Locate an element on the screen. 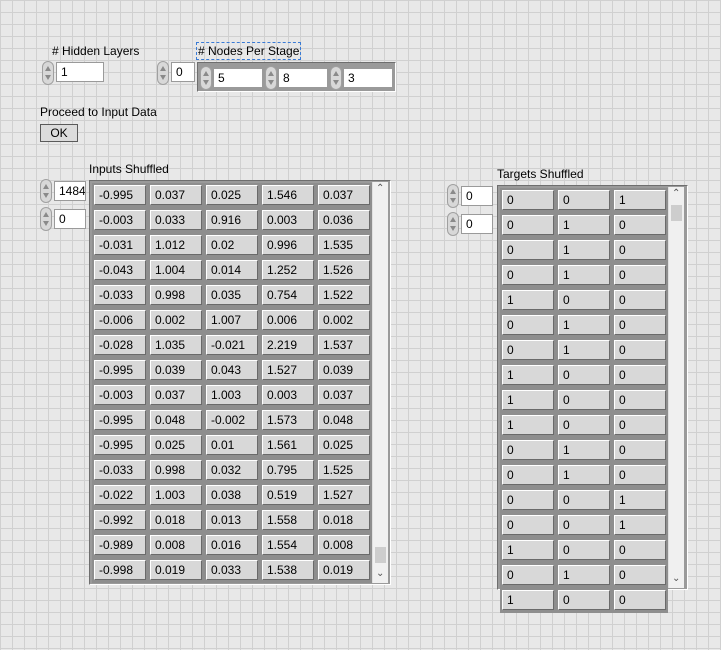 Image resolution: width=721 pixels, height=650 pixels. array-cell: -0.989 is located at coordinates (120, 545).